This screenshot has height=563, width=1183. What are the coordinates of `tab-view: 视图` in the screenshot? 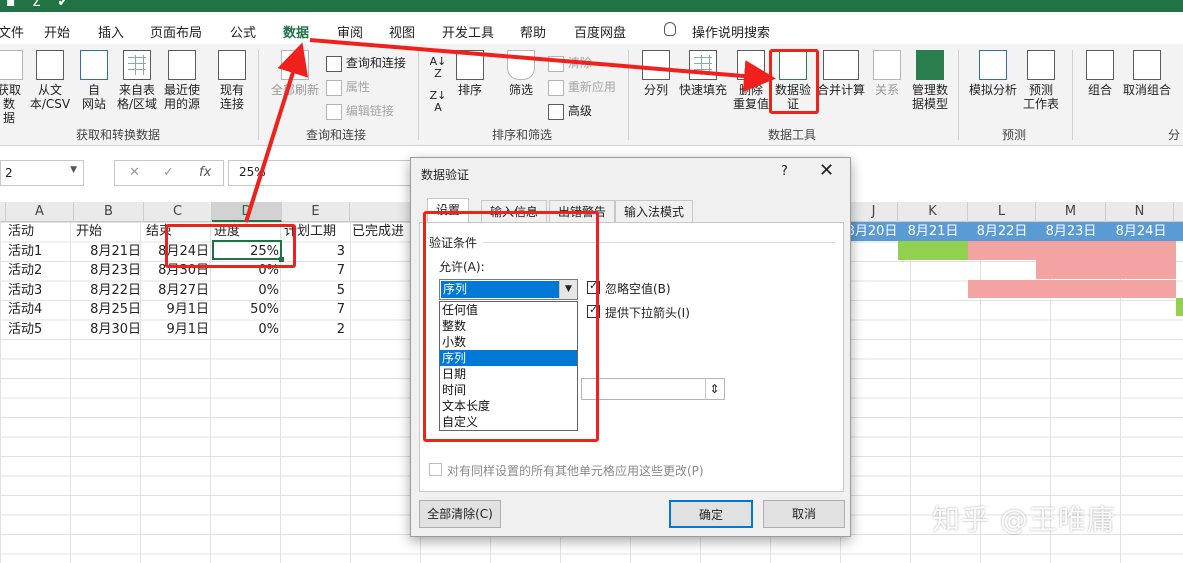 It's located at (402, 31).